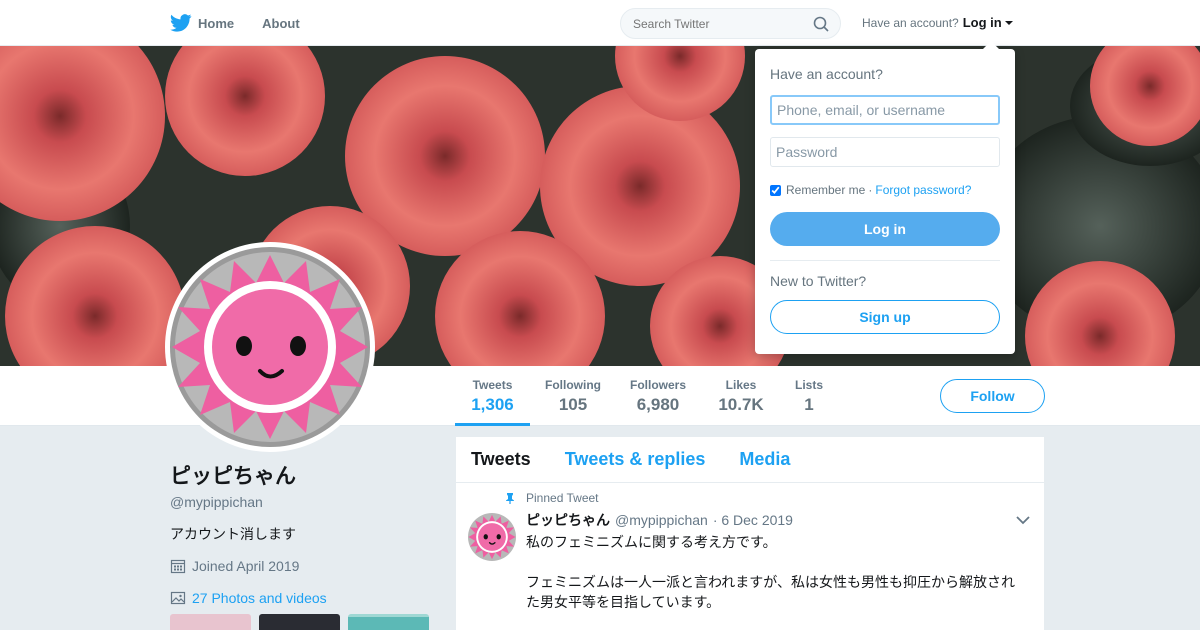 Image resolution: width=1200 pixels, height=630 pixels. I want to click on chevron-down-icon, so click(1023, 520).